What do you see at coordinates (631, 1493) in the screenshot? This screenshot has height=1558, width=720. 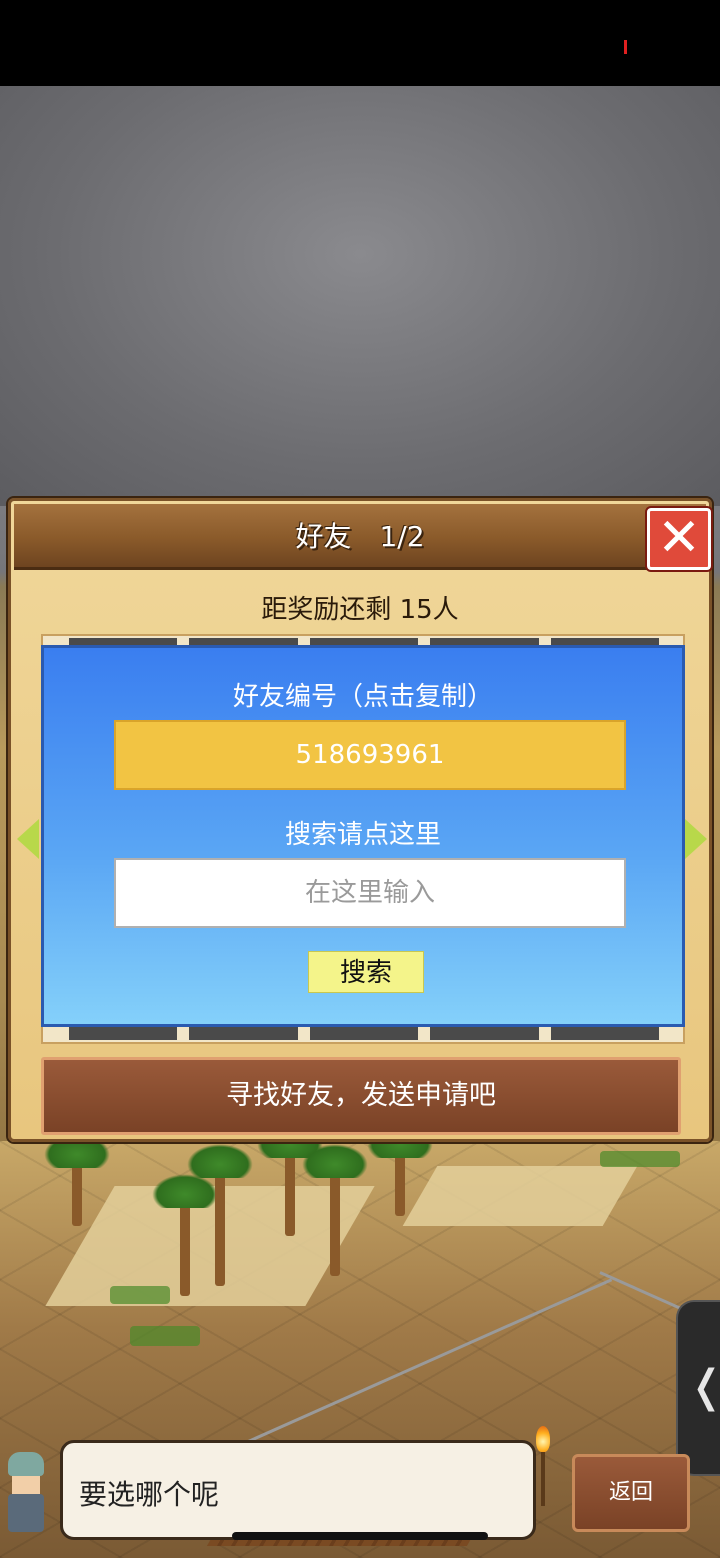 I see `back-button: 返回` at bounding box center [631, 1493].